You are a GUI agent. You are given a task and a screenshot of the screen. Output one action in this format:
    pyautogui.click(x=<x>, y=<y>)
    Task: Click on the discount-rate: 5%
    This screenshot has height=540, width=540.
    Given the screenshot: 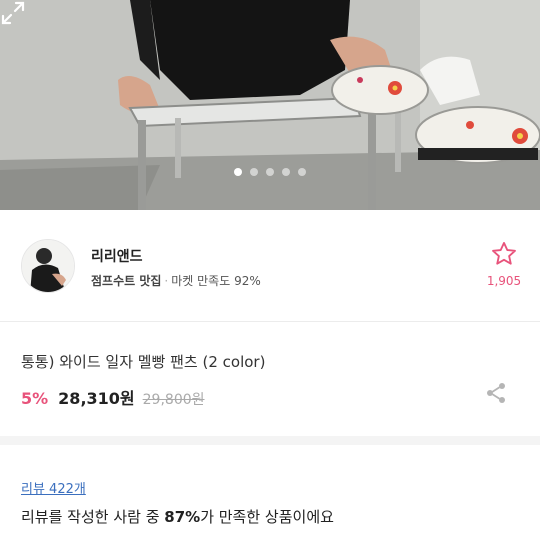 What is the action you would take?
    pyautogui.click(x=35, y=398)
    